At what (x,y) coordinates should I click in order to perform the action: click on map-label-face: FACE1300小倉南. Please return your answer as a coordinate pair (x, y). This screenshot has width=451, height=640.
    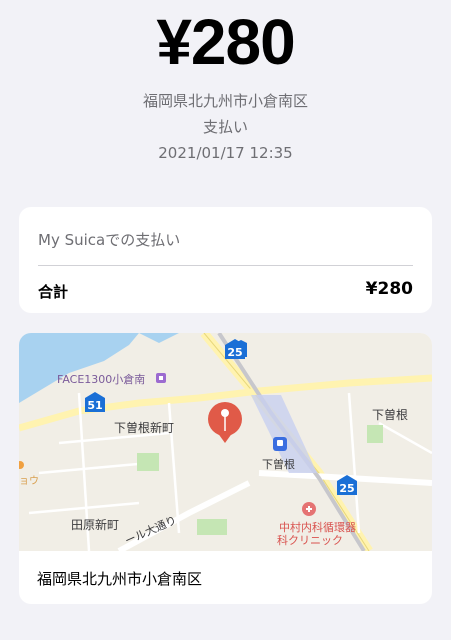
    Looking at the image, I should click on (101, 379).